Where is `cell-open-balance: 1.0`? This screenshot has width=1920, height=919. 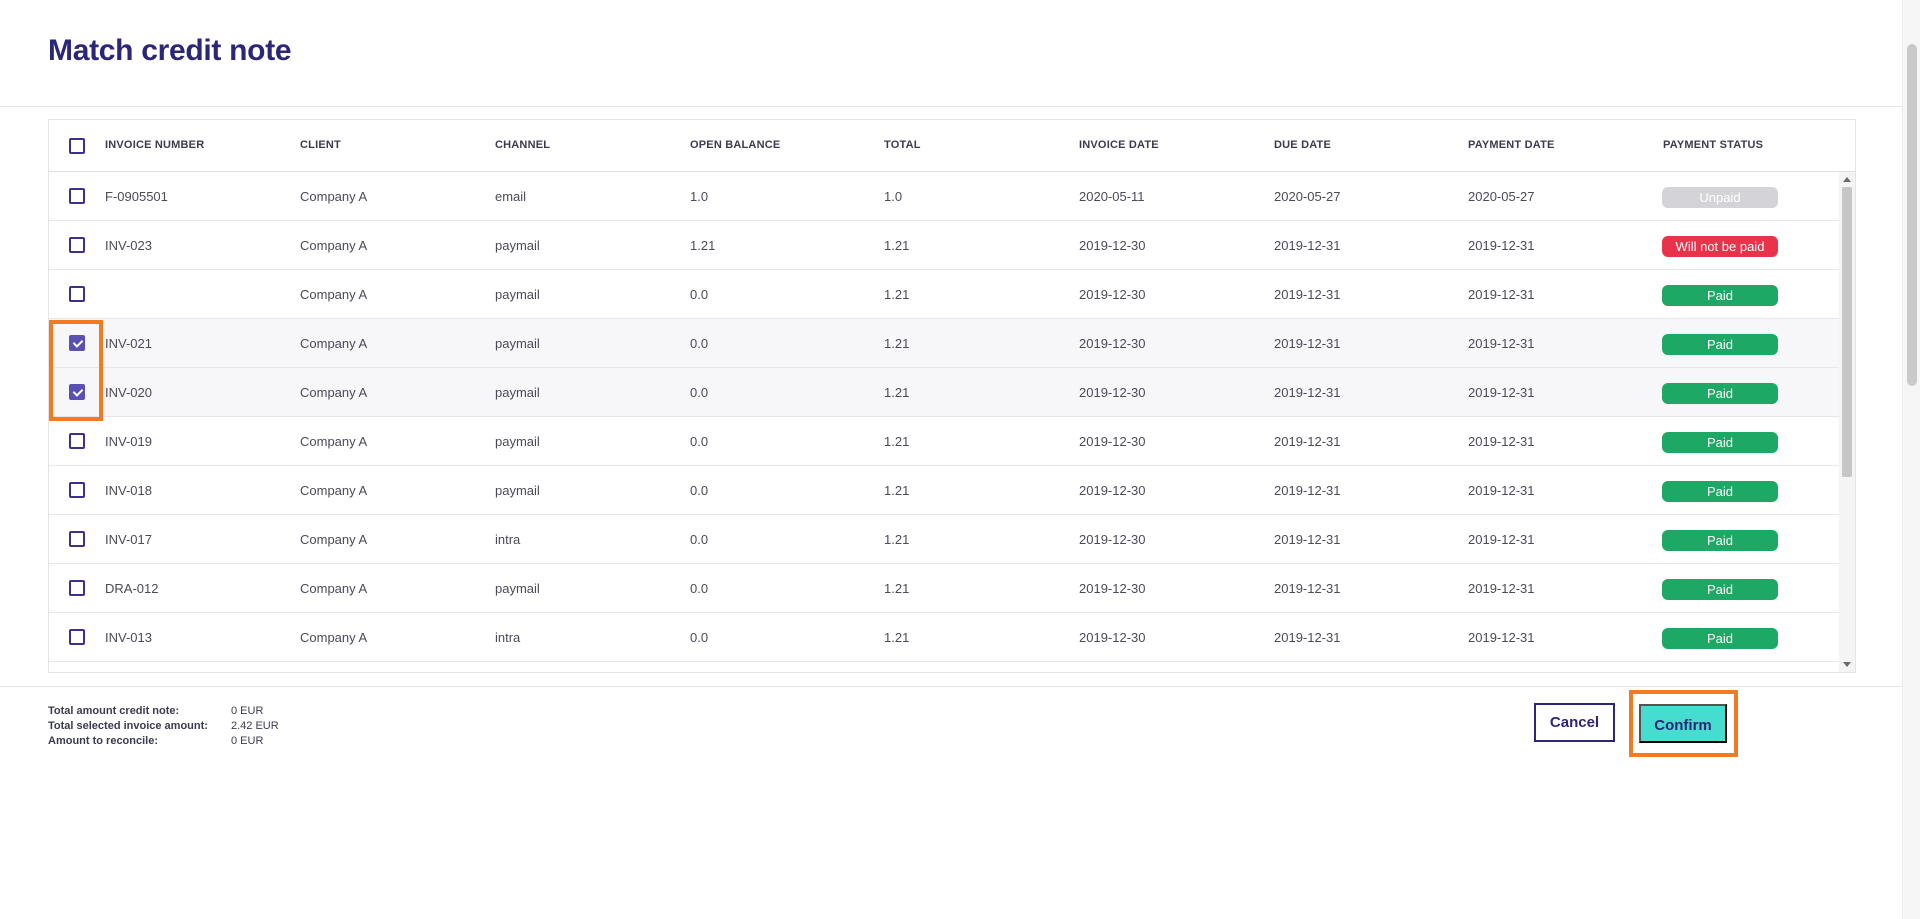 cell-open-balance: 1.0 is located at coordinates (699, 196).